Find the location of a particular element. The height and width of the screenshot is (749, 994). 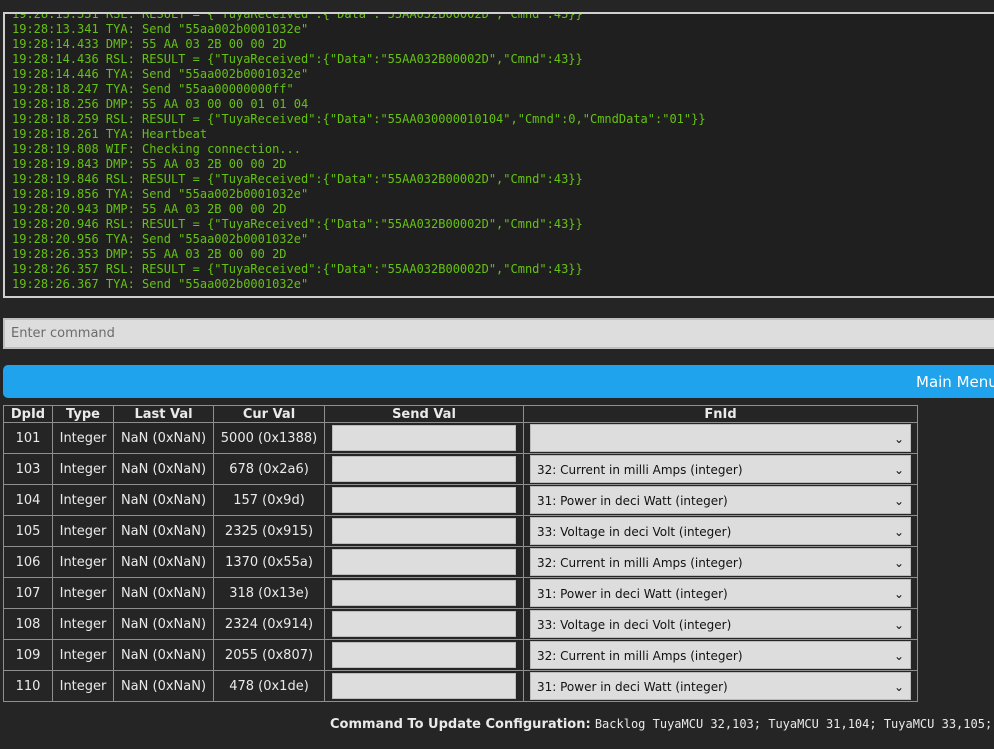

col-fnid: FnId is located at coordinates (720, 414).